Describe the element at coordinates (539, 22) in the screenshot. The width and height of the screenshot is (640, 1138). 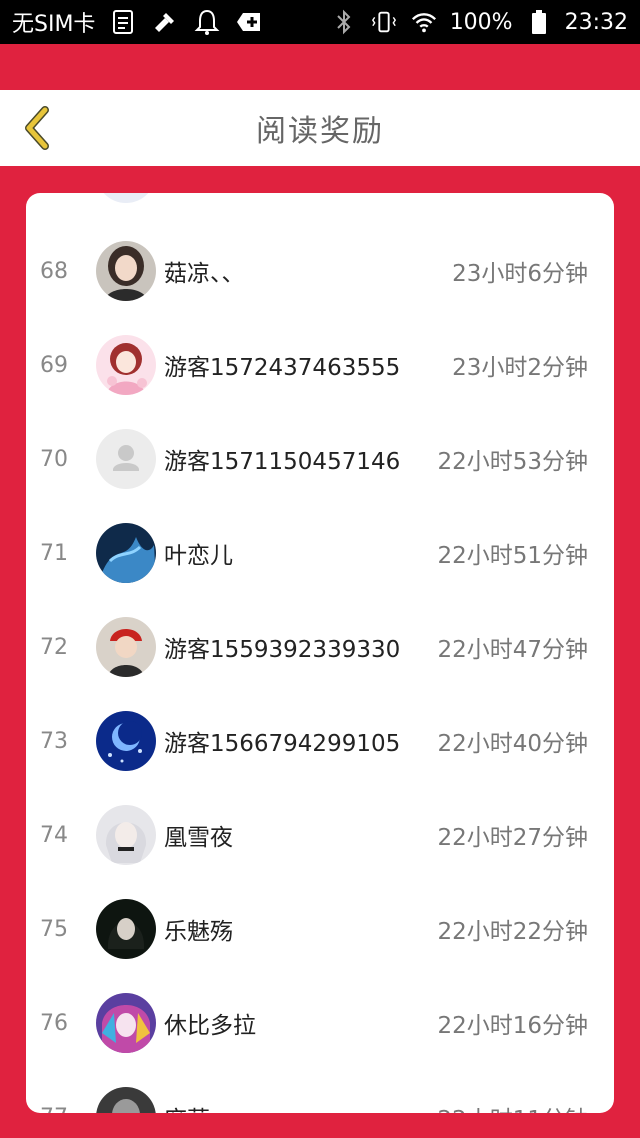
I see `battery-icon` at that location.